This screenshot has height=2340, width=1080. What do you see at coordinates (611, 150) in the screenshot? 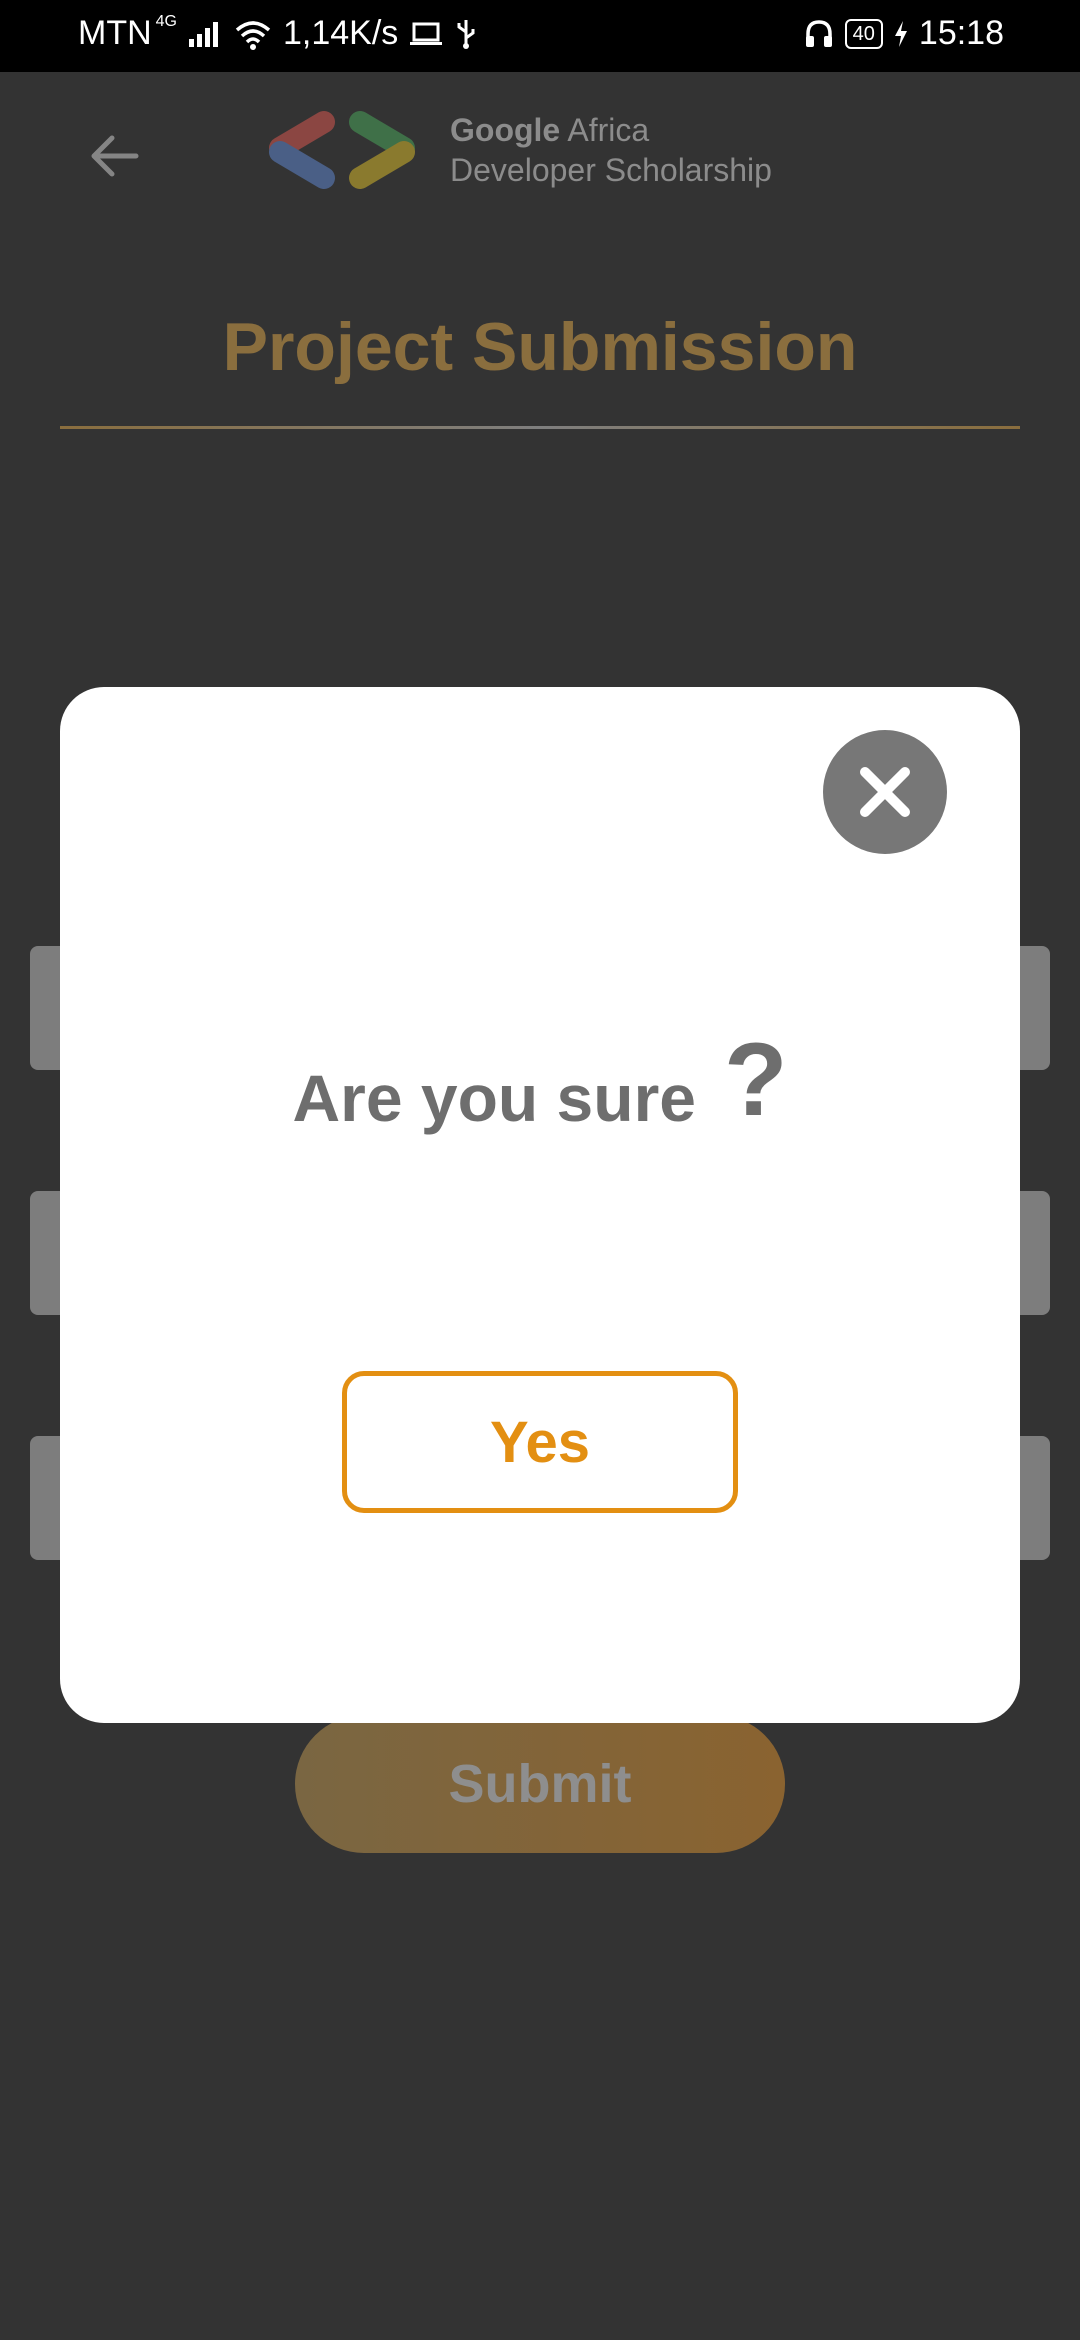
I see `program-name: Google Africa Developer Scholarship` at bounding box center [611, 150].